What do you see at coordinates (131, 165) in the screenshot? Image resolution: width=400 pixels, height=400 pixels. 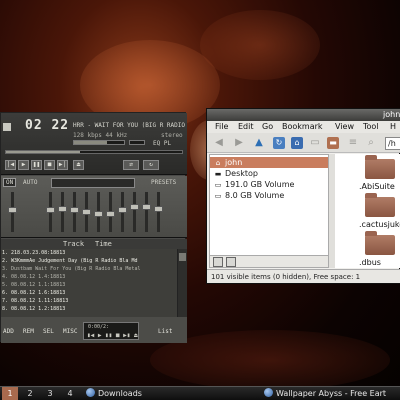 I see `shuffle-button: ⇄` at bounding box center [131, 165].